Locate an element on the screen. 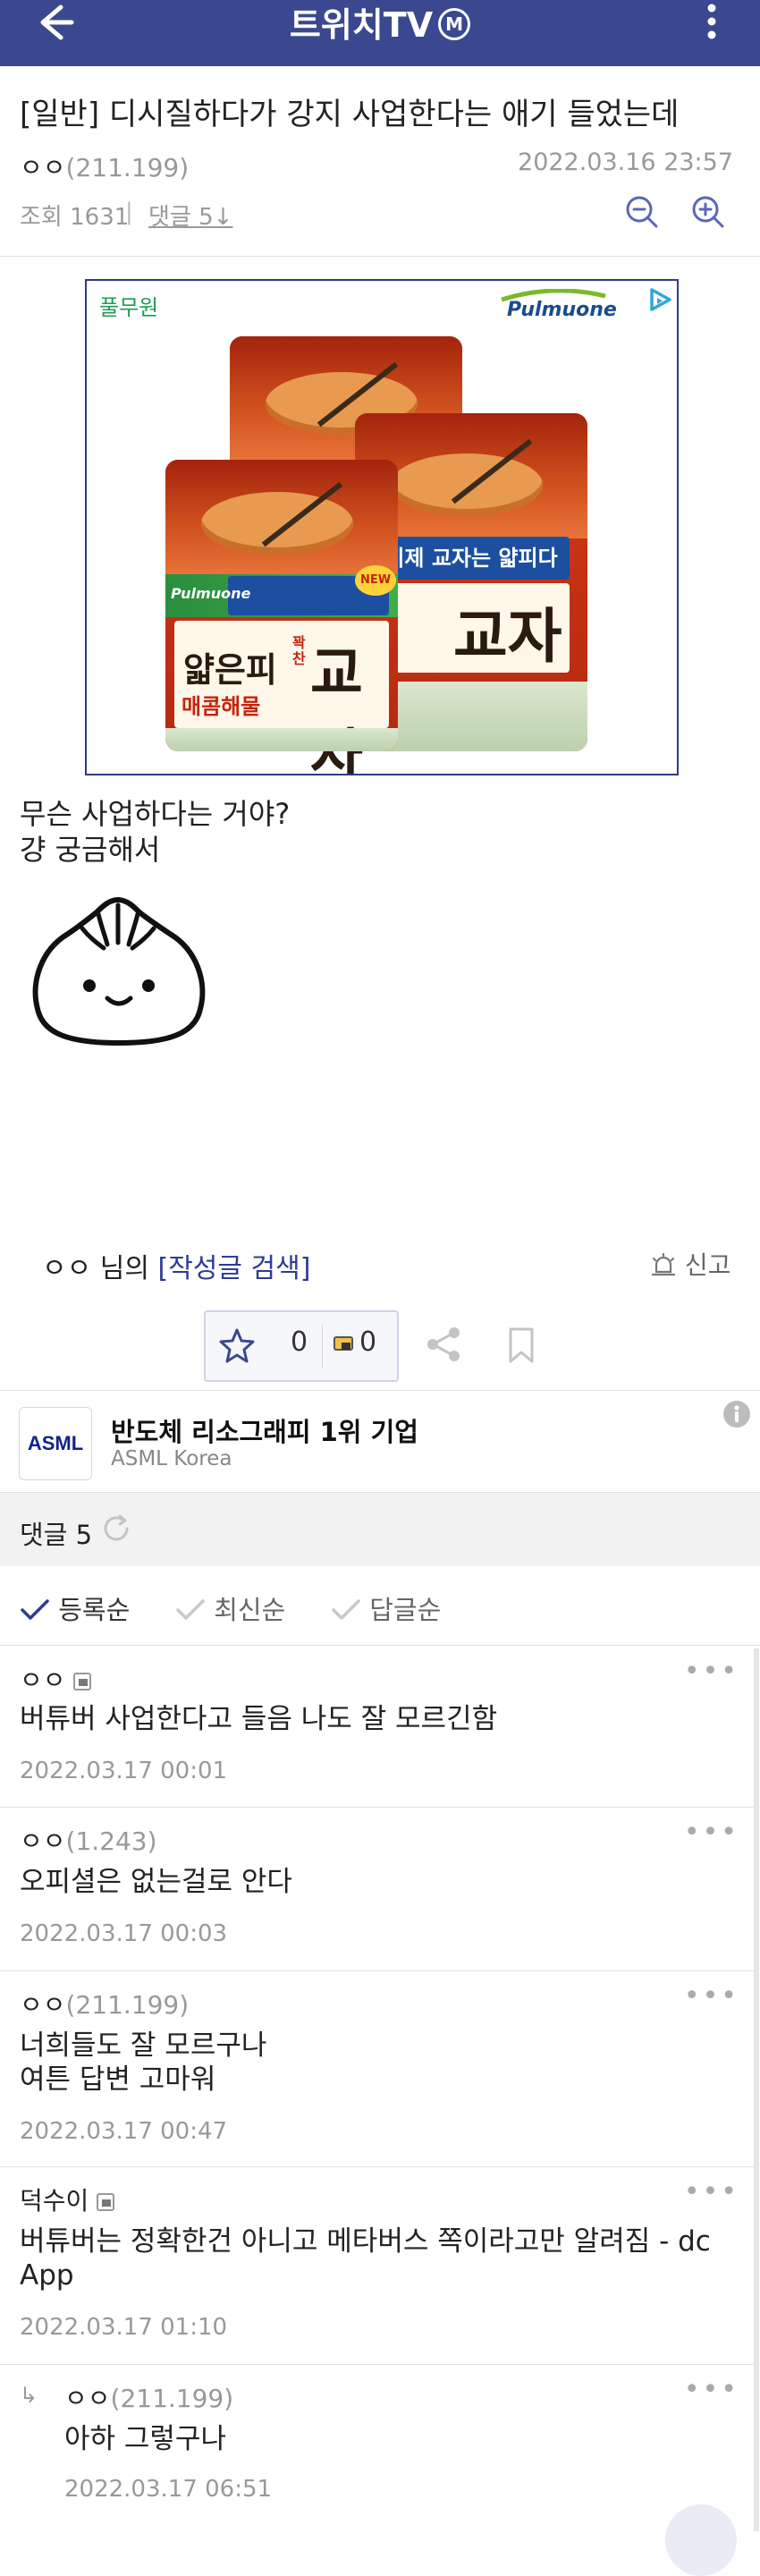  reply-author-name: ㅇㅇ is located at coordinates (88, 2398).